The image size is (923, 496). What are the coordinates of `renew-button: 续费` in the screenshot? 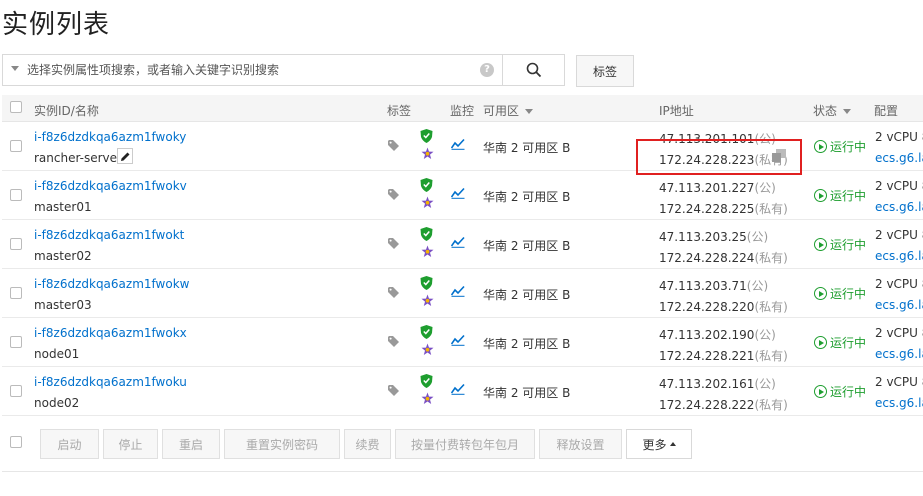 It's located at (367, 444).